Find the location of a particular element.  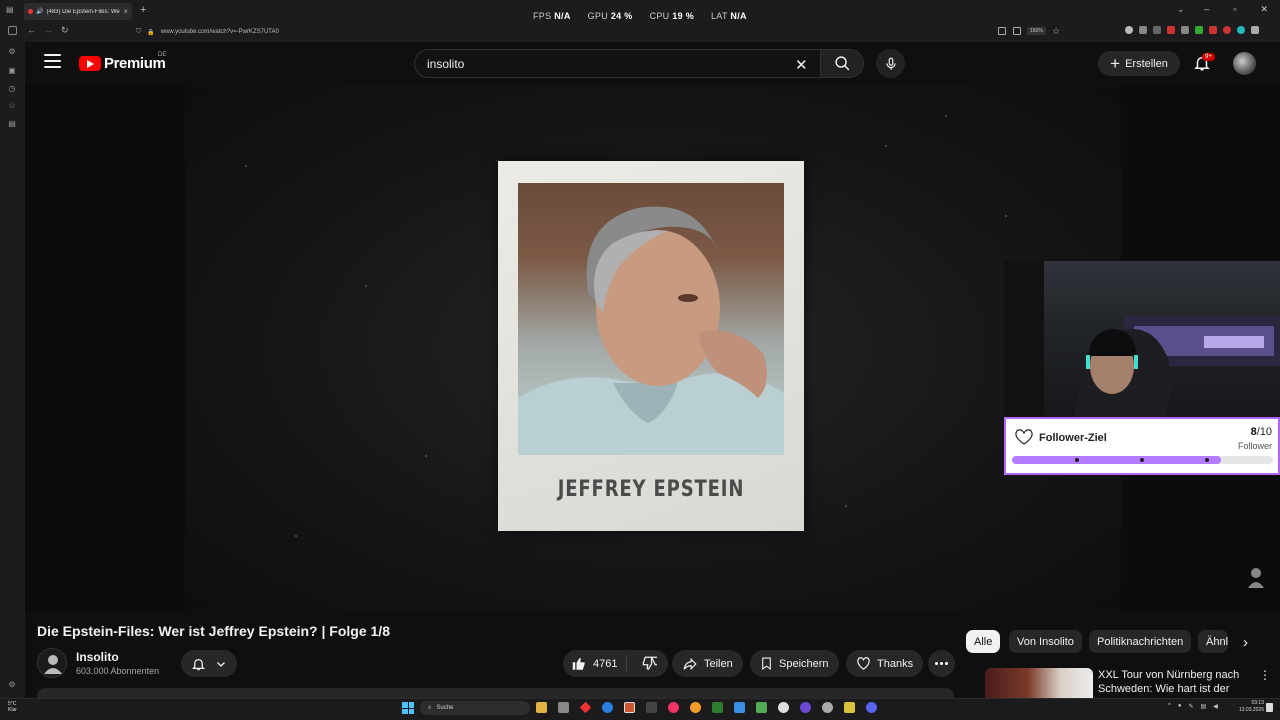

file-explorer-icon is located at coordinates (541, 707).